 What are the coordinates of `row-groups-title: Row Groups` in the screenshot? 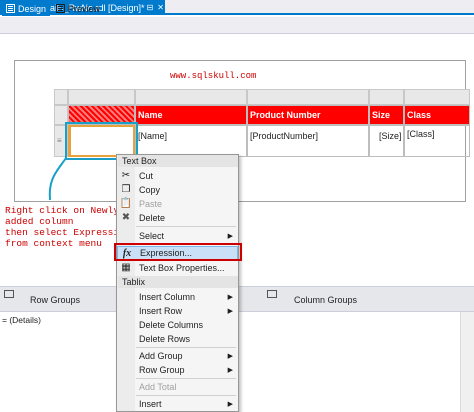 It's located at (55, 300).